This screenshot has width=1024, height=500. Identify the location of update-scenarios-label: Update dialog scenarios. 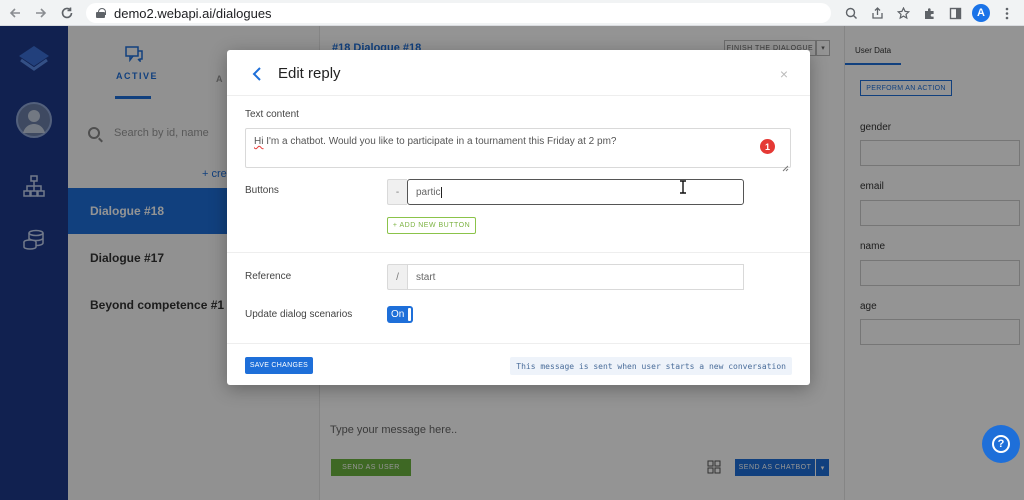
(299, 314).